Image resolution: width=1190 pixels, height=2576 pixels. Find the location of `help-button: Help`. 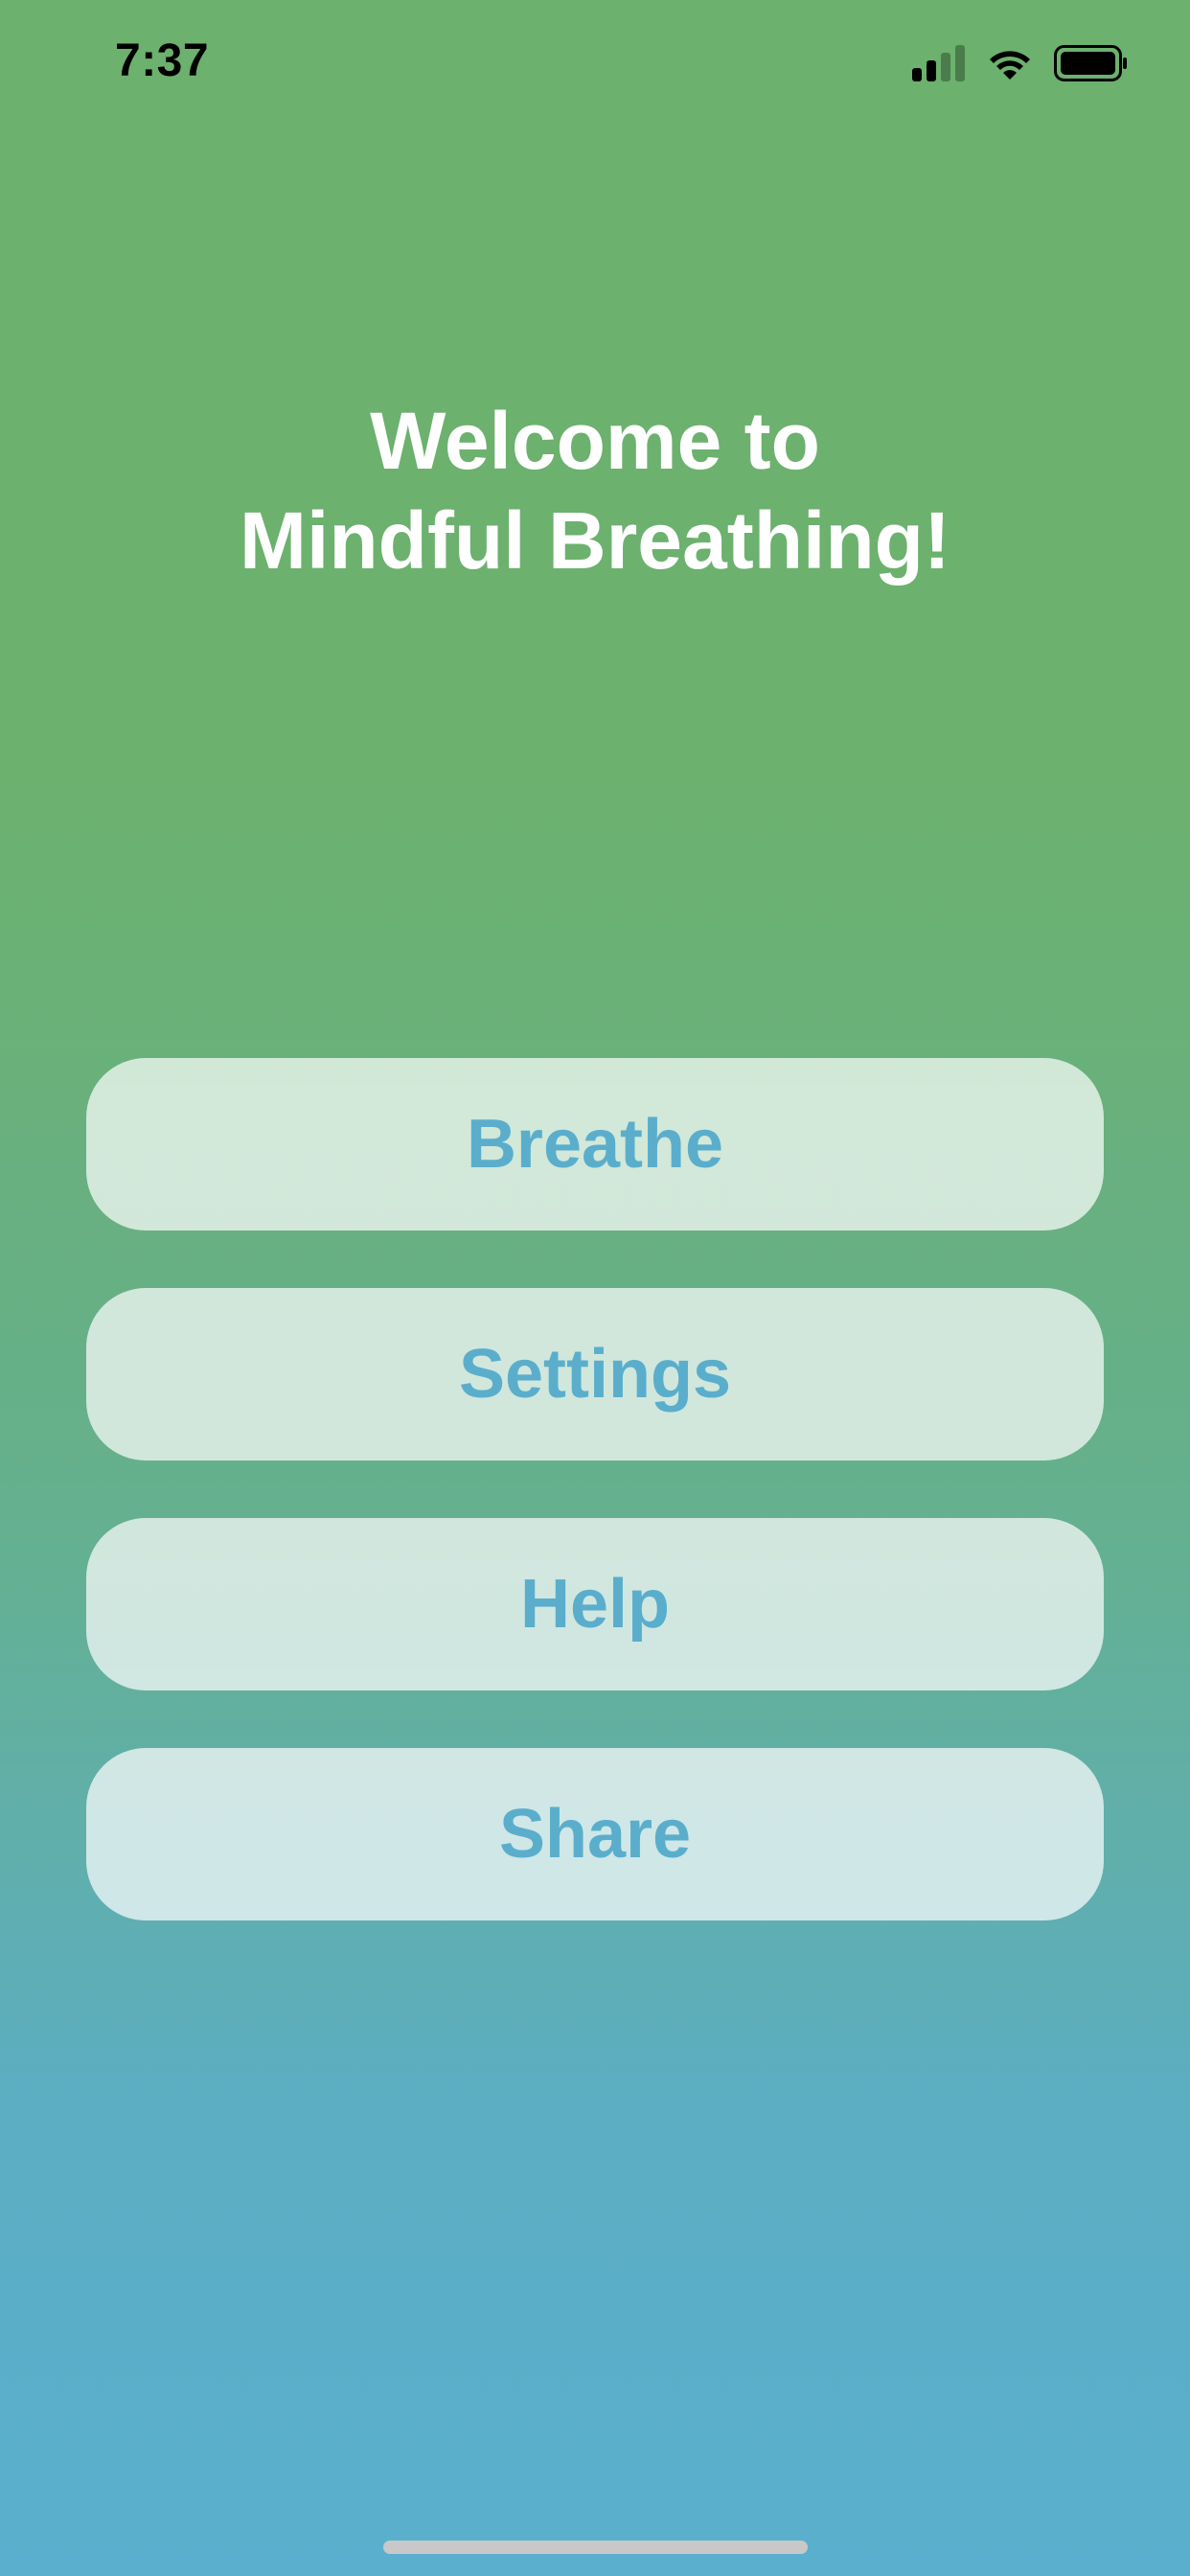

help-button: Help is located at coordinates (595, 1604).